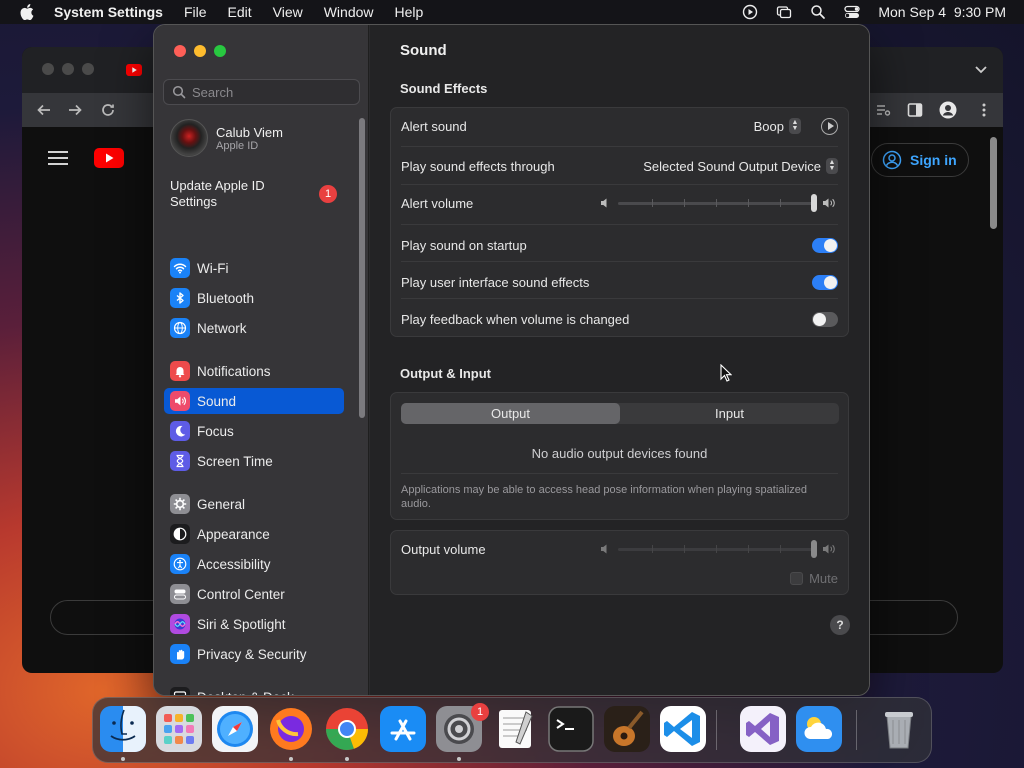 The width and height of the screenshot is (1024, 768). Describe the element at coordinates (221, 504) in the screenshot. I see `sidebar-item-label: General` at that location.